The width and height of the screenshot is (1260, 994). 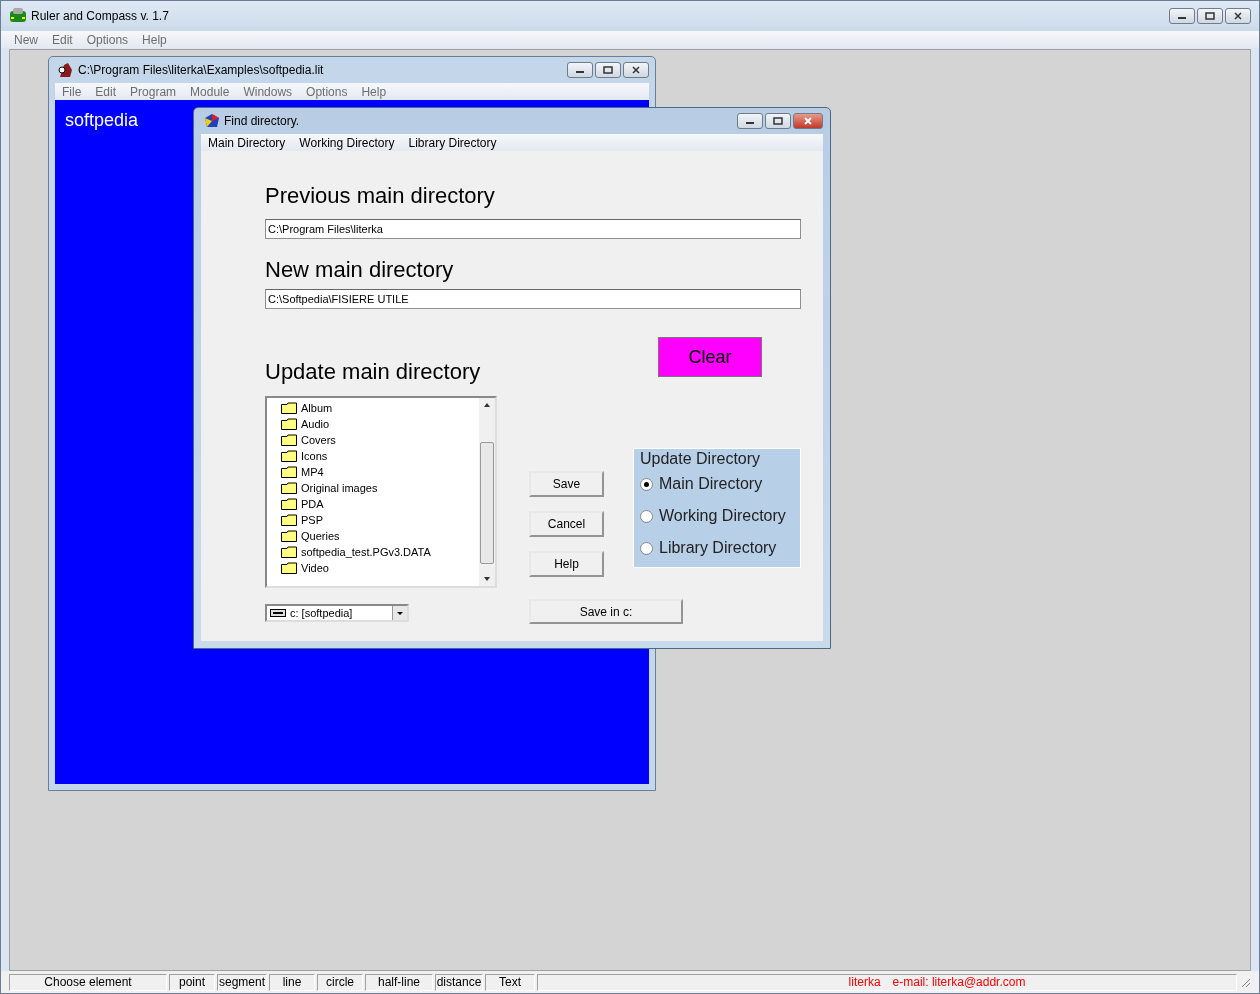 I want to click on folder-item: Album, so click(x=380, y=408).